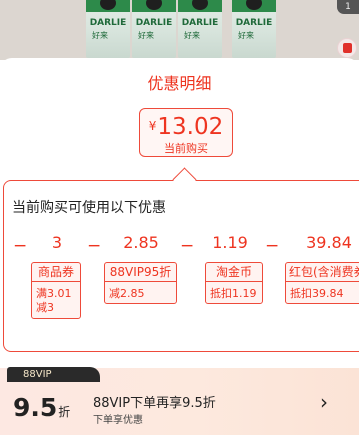  Describe the element at coordinates (141, 242) in the screenshot. I see `discount-value: 2.85` at that location.